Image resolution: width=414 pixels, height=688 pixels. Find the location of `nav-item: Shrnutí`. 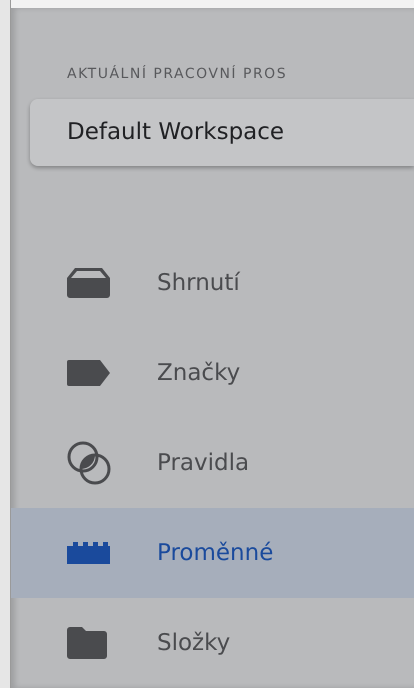

nav-item: Shrnutí is located at coordinates (212, 283).